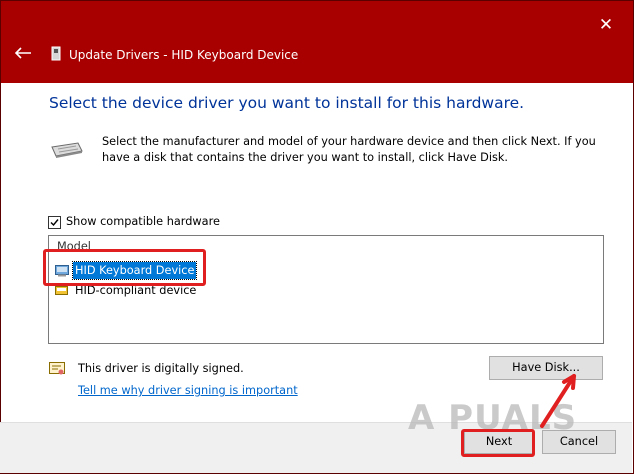  What do you see at coordinates (184, 55) in the screenshot?
I see `window-title: Update Drivers - HID Keyboard Device` at bounding box center [184, 55].